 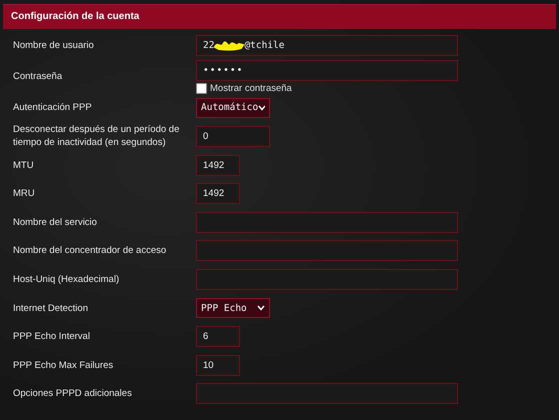 I want to click on password-field: ••••••, so click(x=327, y=70).